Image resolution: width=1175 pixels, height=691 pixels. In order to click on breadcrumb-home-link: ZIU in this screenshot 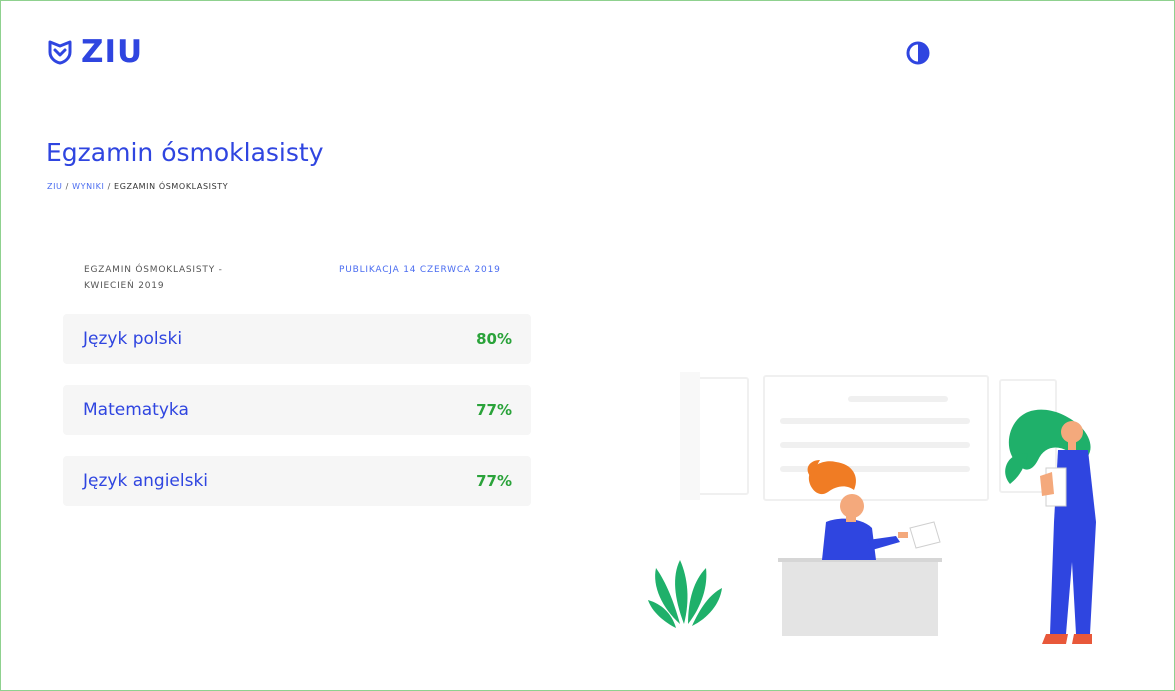, I will do `click(55, 186)`.